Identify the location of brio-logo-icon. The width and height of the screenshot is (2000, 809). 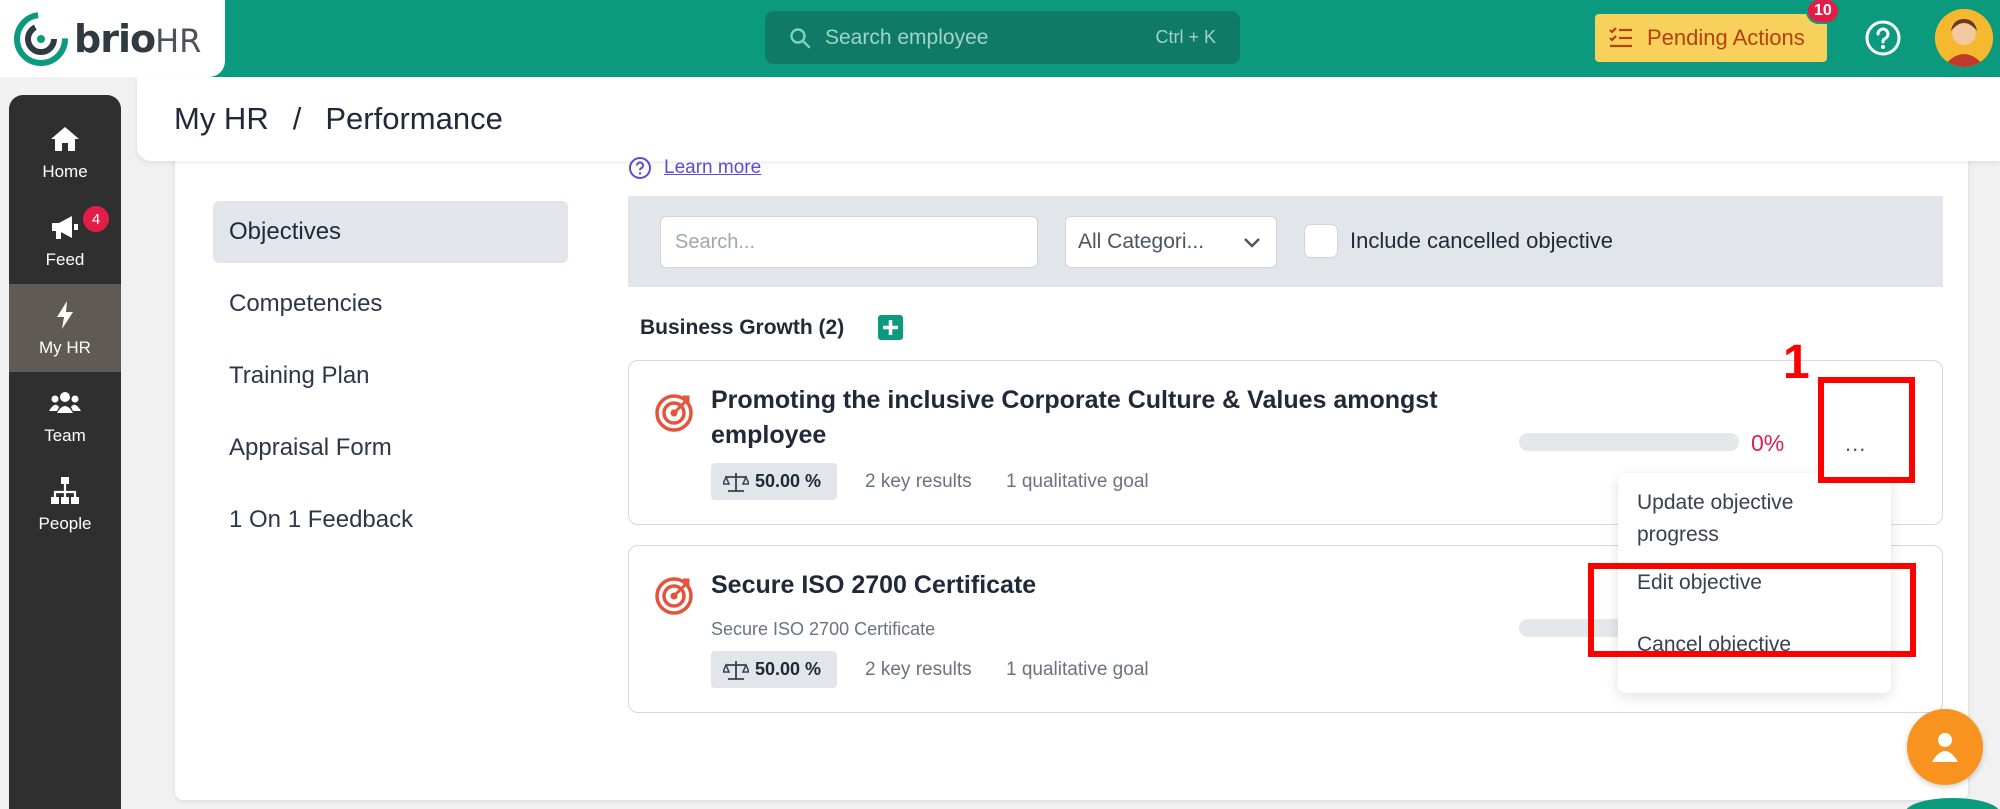
(41, 38).